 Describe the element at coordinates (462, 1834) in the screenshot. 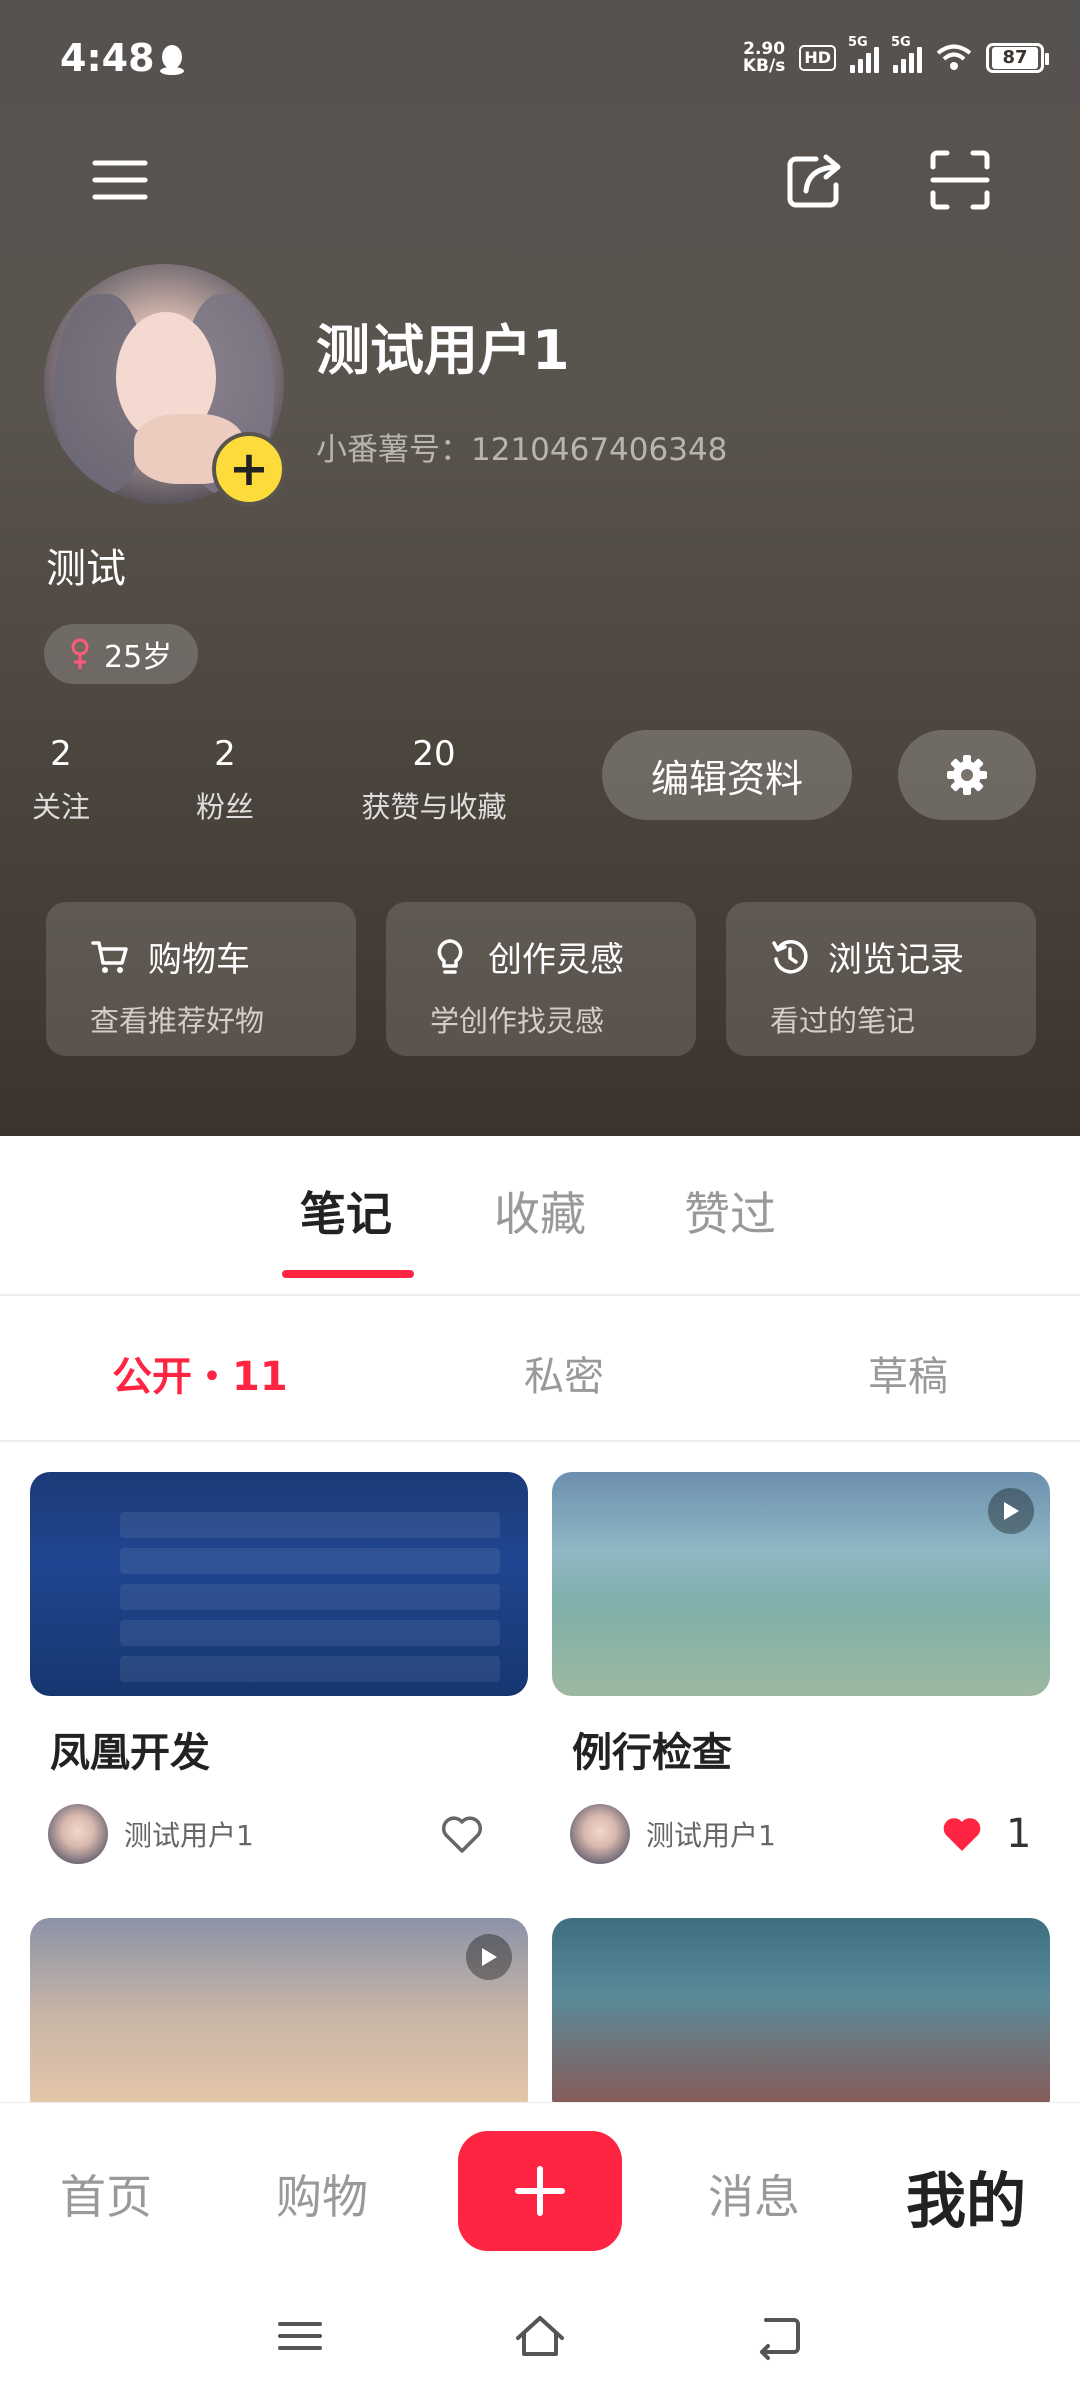

I see `heart-outline-icon` at that location.